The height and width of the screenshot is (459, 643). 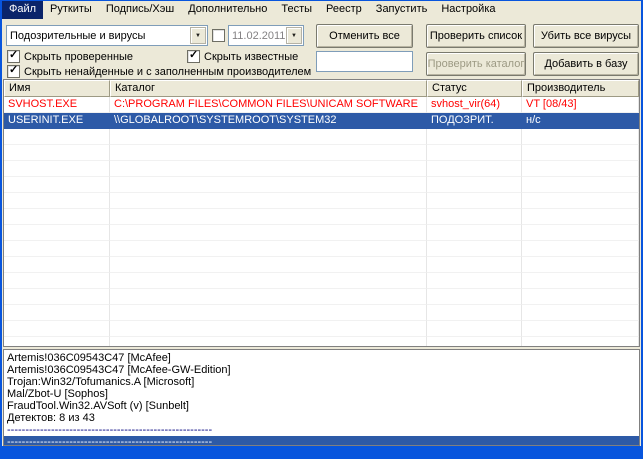 I want to click on column-header-name: Имя, so click(x=57, y=88).